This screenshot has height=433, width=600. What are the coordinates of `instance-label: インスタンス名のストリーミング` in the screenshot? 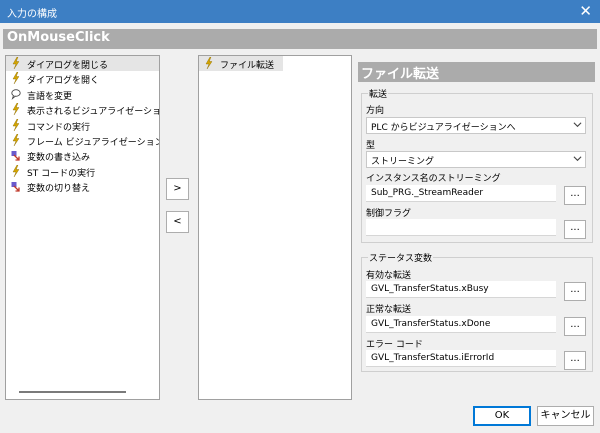 It's located at (433, 179).